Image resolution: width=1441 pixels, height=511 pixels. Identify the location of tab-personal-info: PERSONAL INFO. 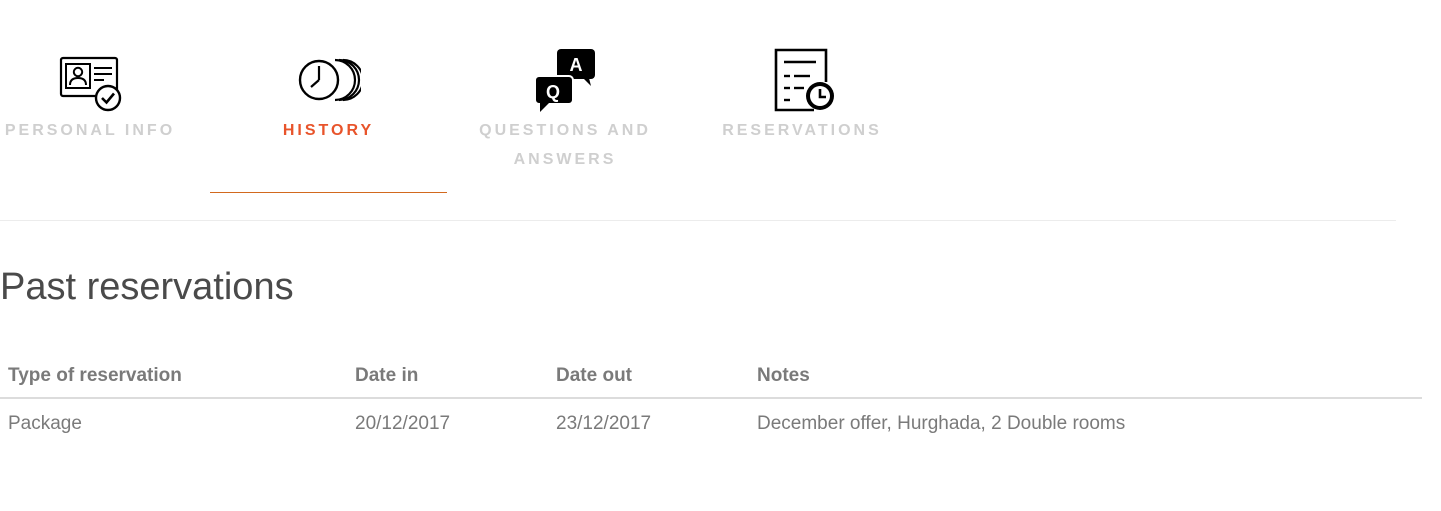
(90, 96).